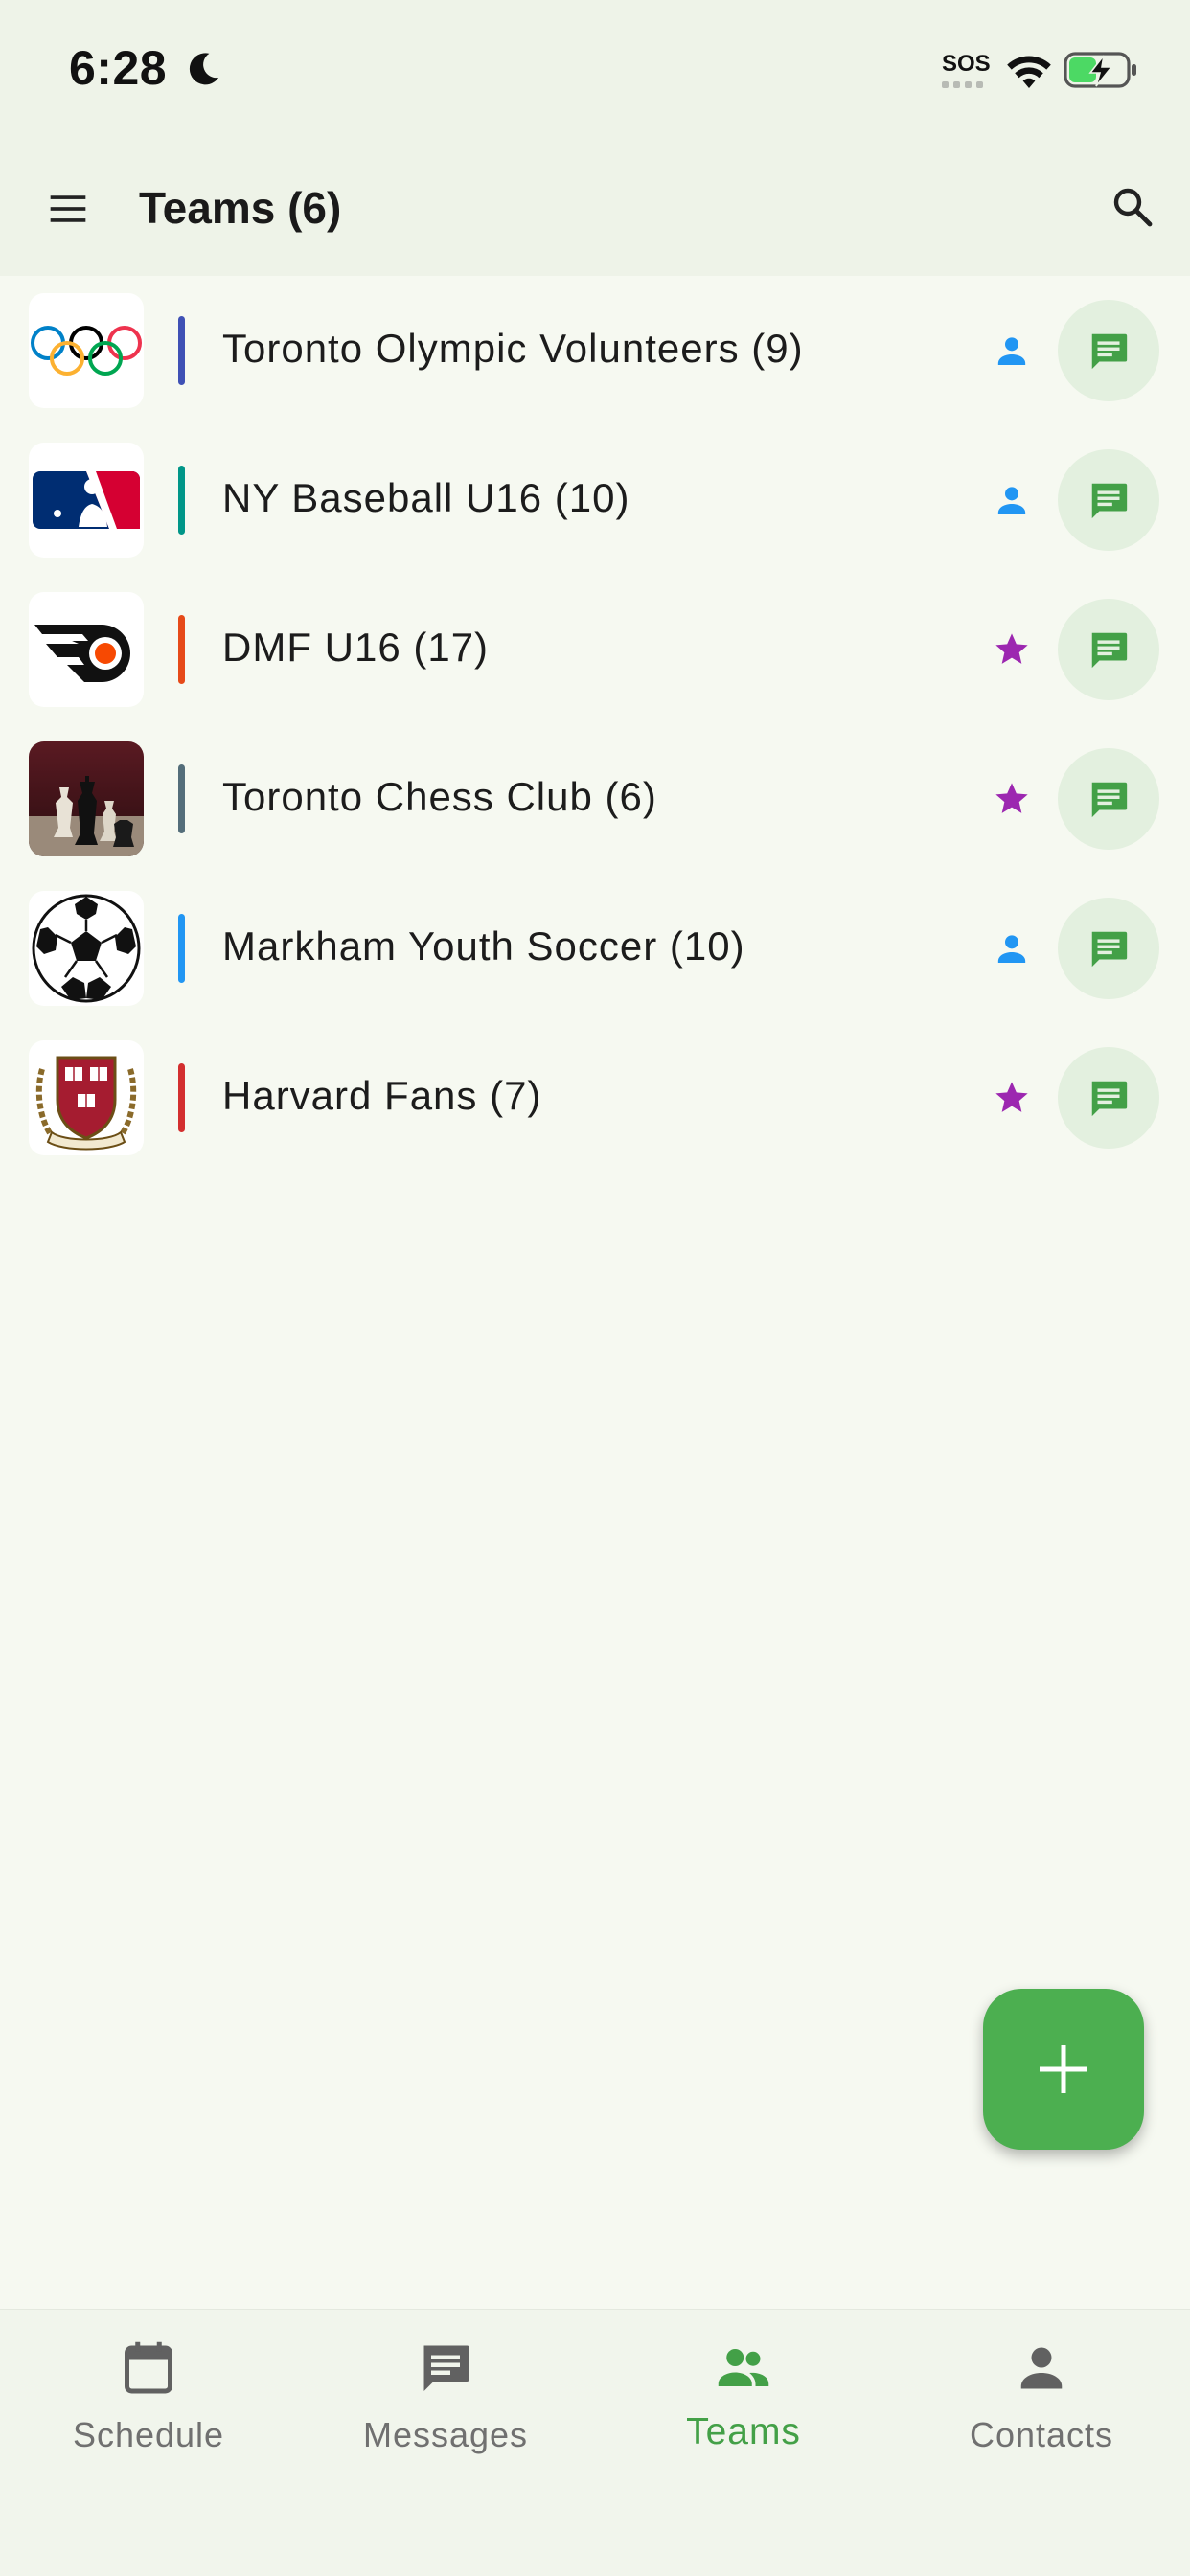 This screenshot has height=2576, width=1190. I want to click on nav-item-teams: Teams, so click(744, 2406).